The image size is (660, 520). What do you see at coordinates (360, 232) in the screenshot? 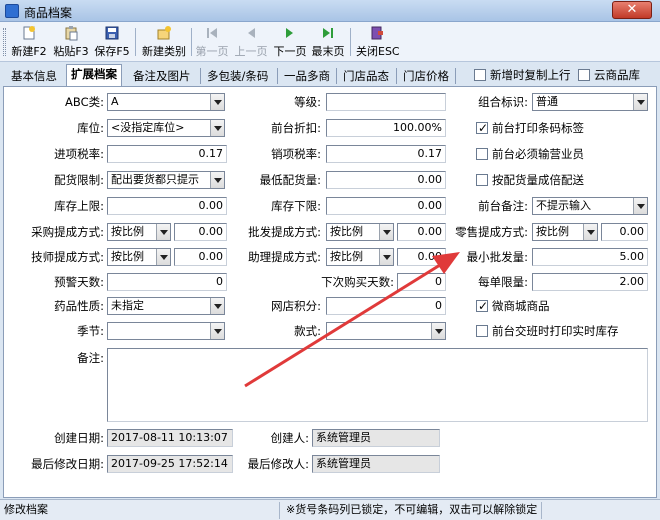
I see `wholesale-comm-mode-select: 按比例` at bounding box center [360, 232].